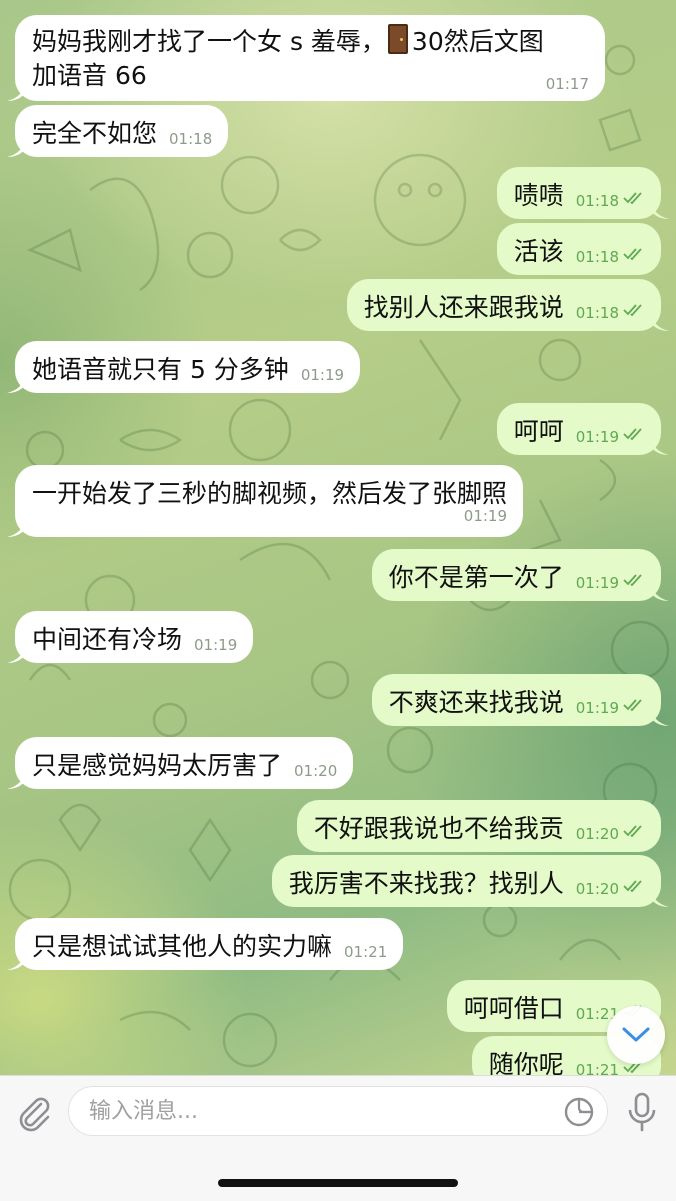 The height and width of the screenshot is (1201, 676). Describe the element at coordinates (538, 251) in the screenshot. I see `message-text: 活该` at that location.